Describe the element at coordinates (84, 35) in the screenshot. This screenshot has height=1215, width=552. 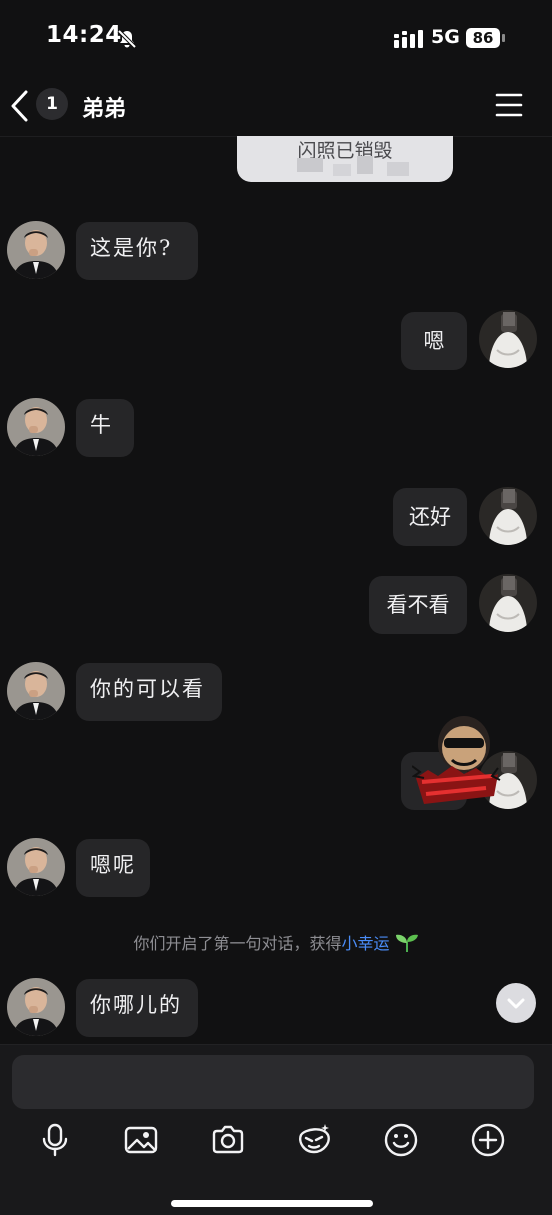
I see `status-time: 14:24` at that location.